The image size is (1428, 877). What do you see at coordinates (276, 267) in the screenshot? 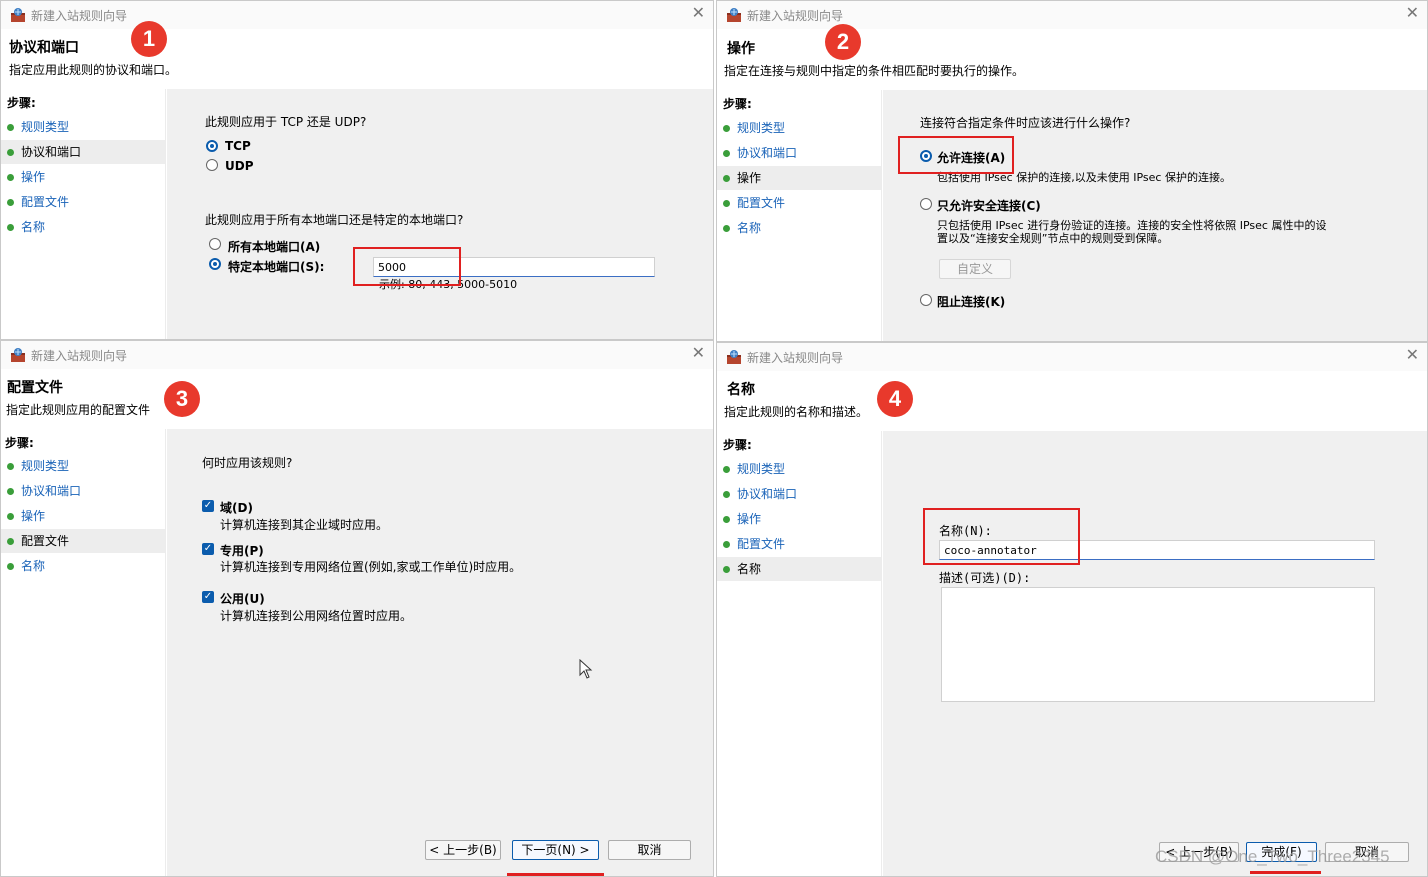
I see `label-specific-ports: 特定本地端口(S):` at bounding box center [276, 267].